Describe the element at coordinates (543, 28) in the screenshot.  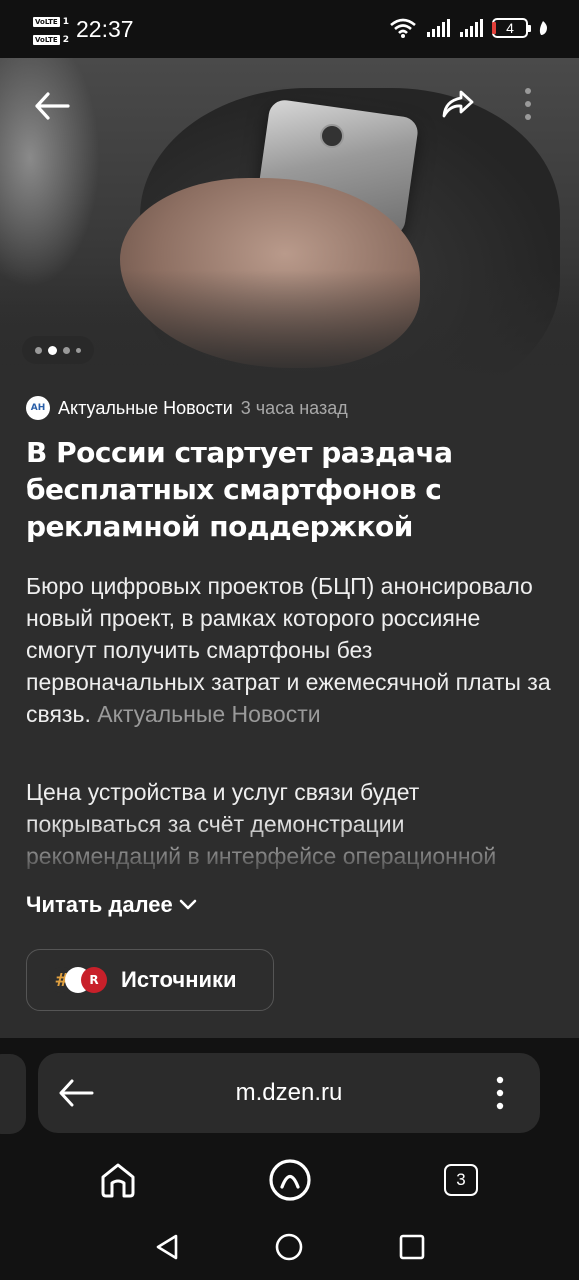
I see `leaf-icon` at that location.